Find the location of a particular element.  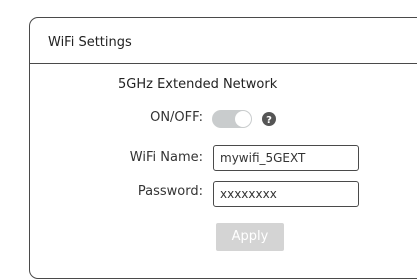

question-circle-icon: ? is located at coordinates (269, 119).